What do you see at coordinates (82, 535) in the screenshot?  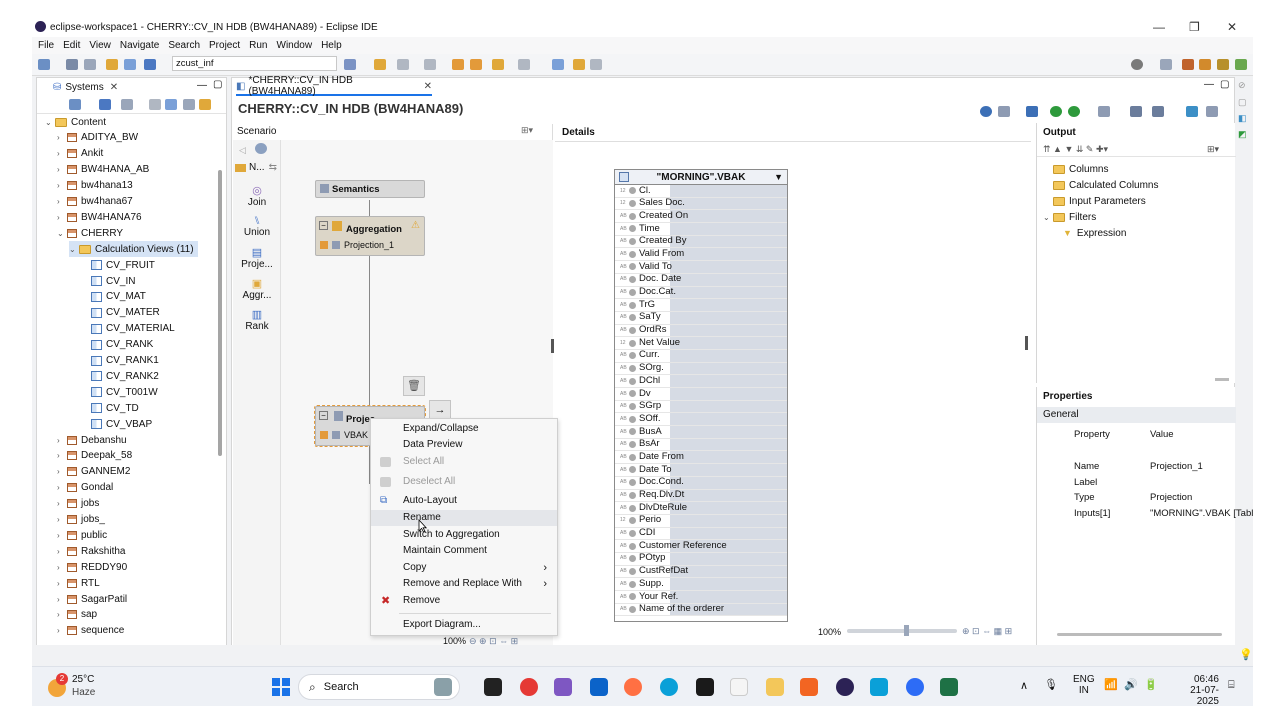 I see `tree-item: › public` at bounding box center [82, 535].